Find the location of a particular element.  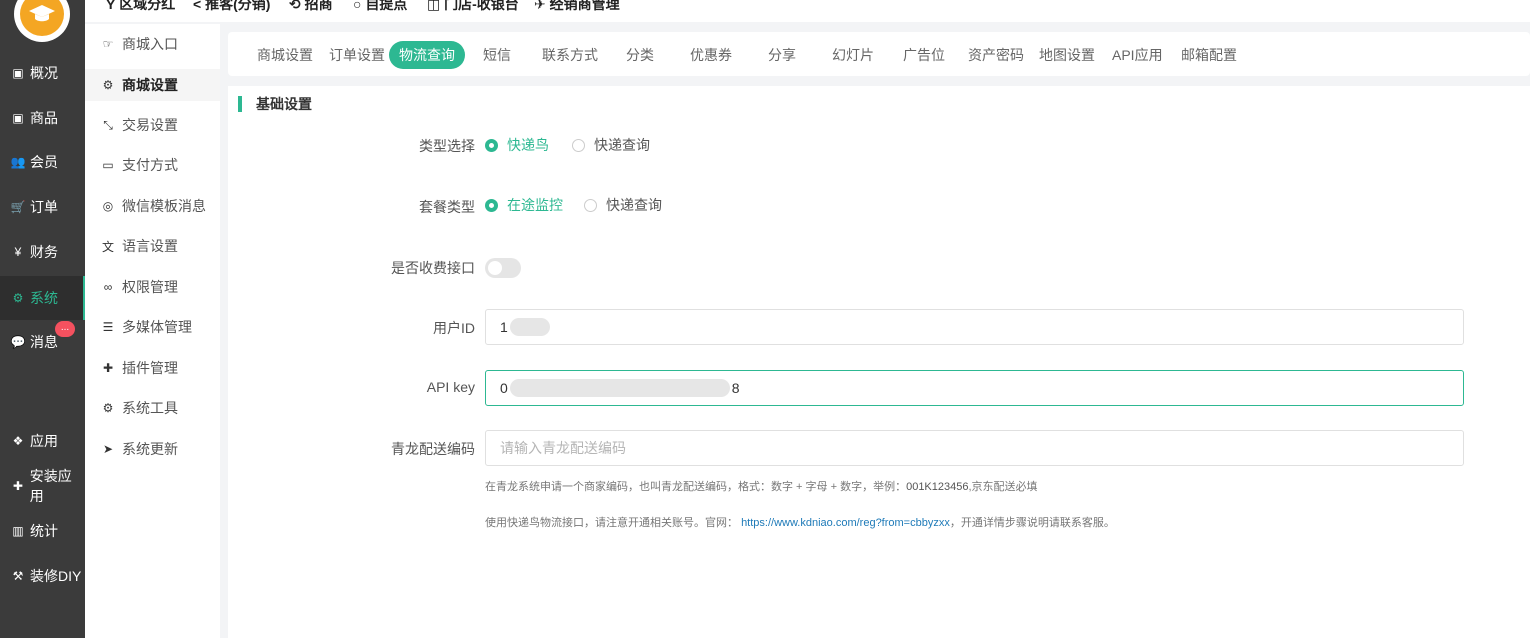

mask-icon: ∞ is located at coordinates (108, 287).